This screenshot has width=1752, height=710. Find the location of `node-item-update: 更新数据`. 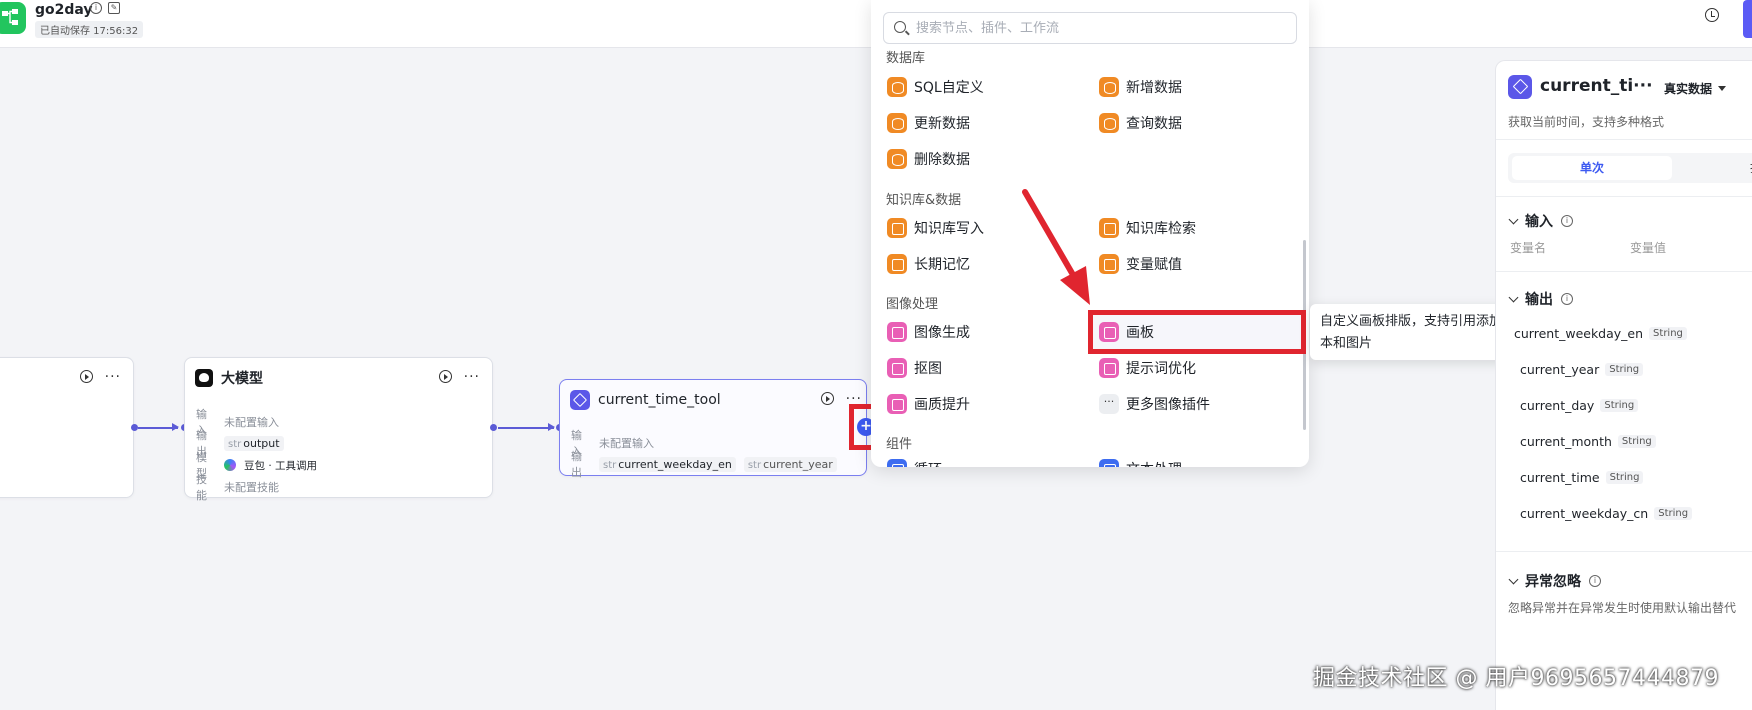

node-item-update: 更新数据 is located at coordinates (928, 123).